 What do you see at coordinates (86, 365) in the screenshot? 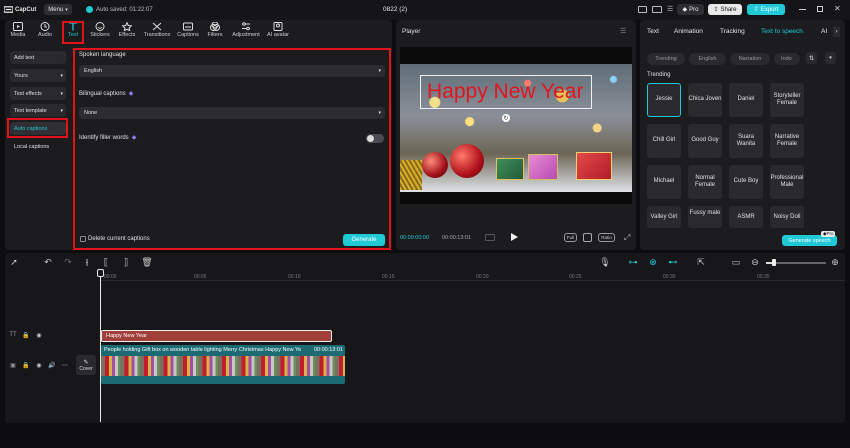
I see `cover-button: ✎ Cover` at bounding box center [86, 365].